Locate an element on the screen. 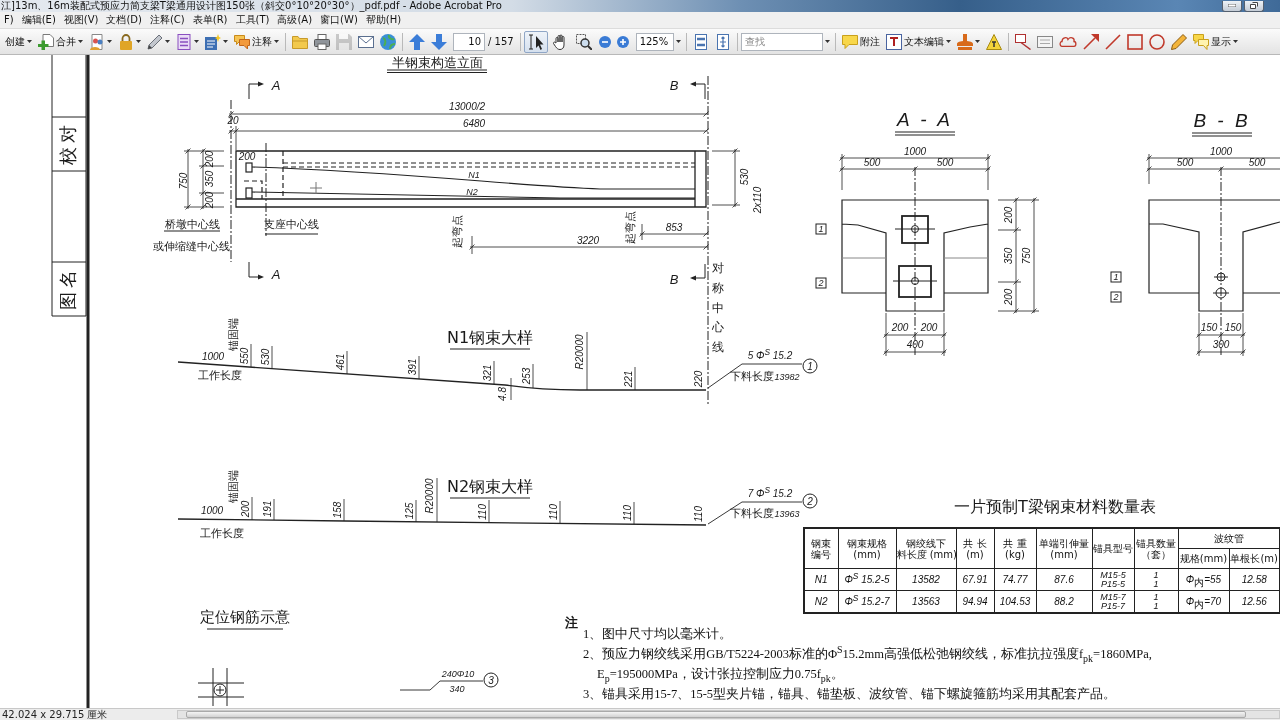  dimension-label: 110 is located at coordinates (554, 512).